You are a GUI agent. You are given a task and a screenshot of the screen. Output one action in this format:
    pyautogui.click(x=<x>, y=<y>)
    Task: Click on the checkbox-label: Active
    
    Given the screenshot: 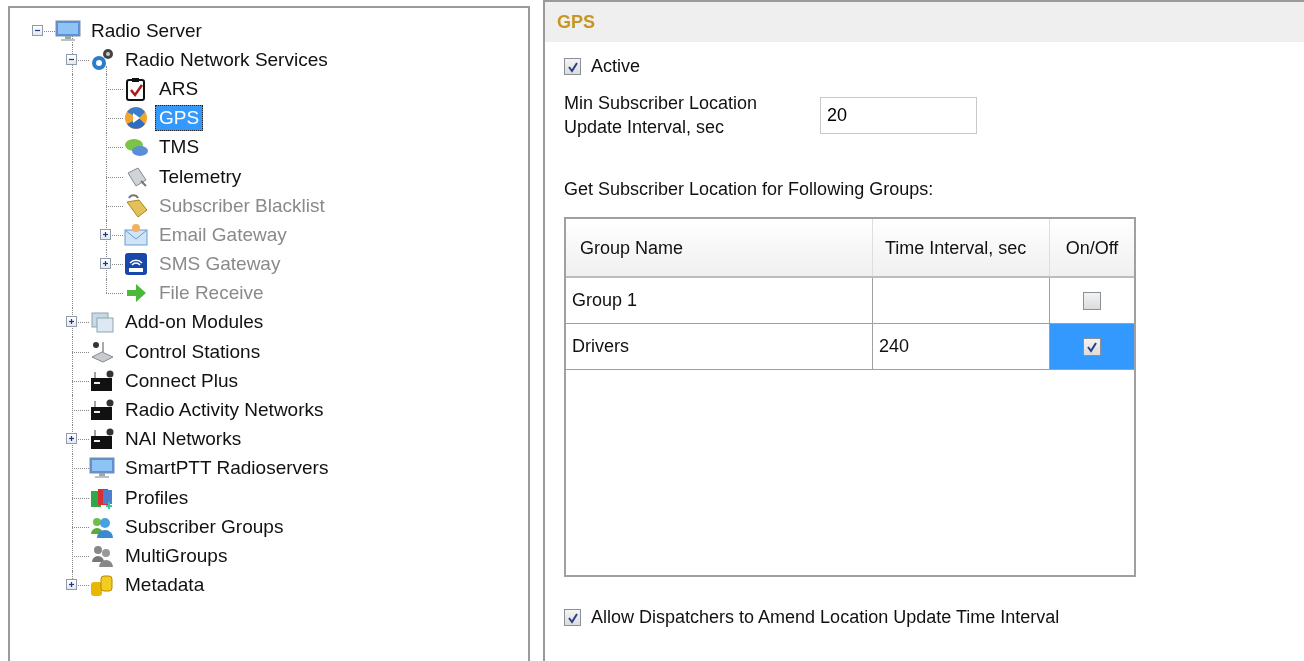 What is the action you would take?
    pyautogui.click(x=616, y=66)
    